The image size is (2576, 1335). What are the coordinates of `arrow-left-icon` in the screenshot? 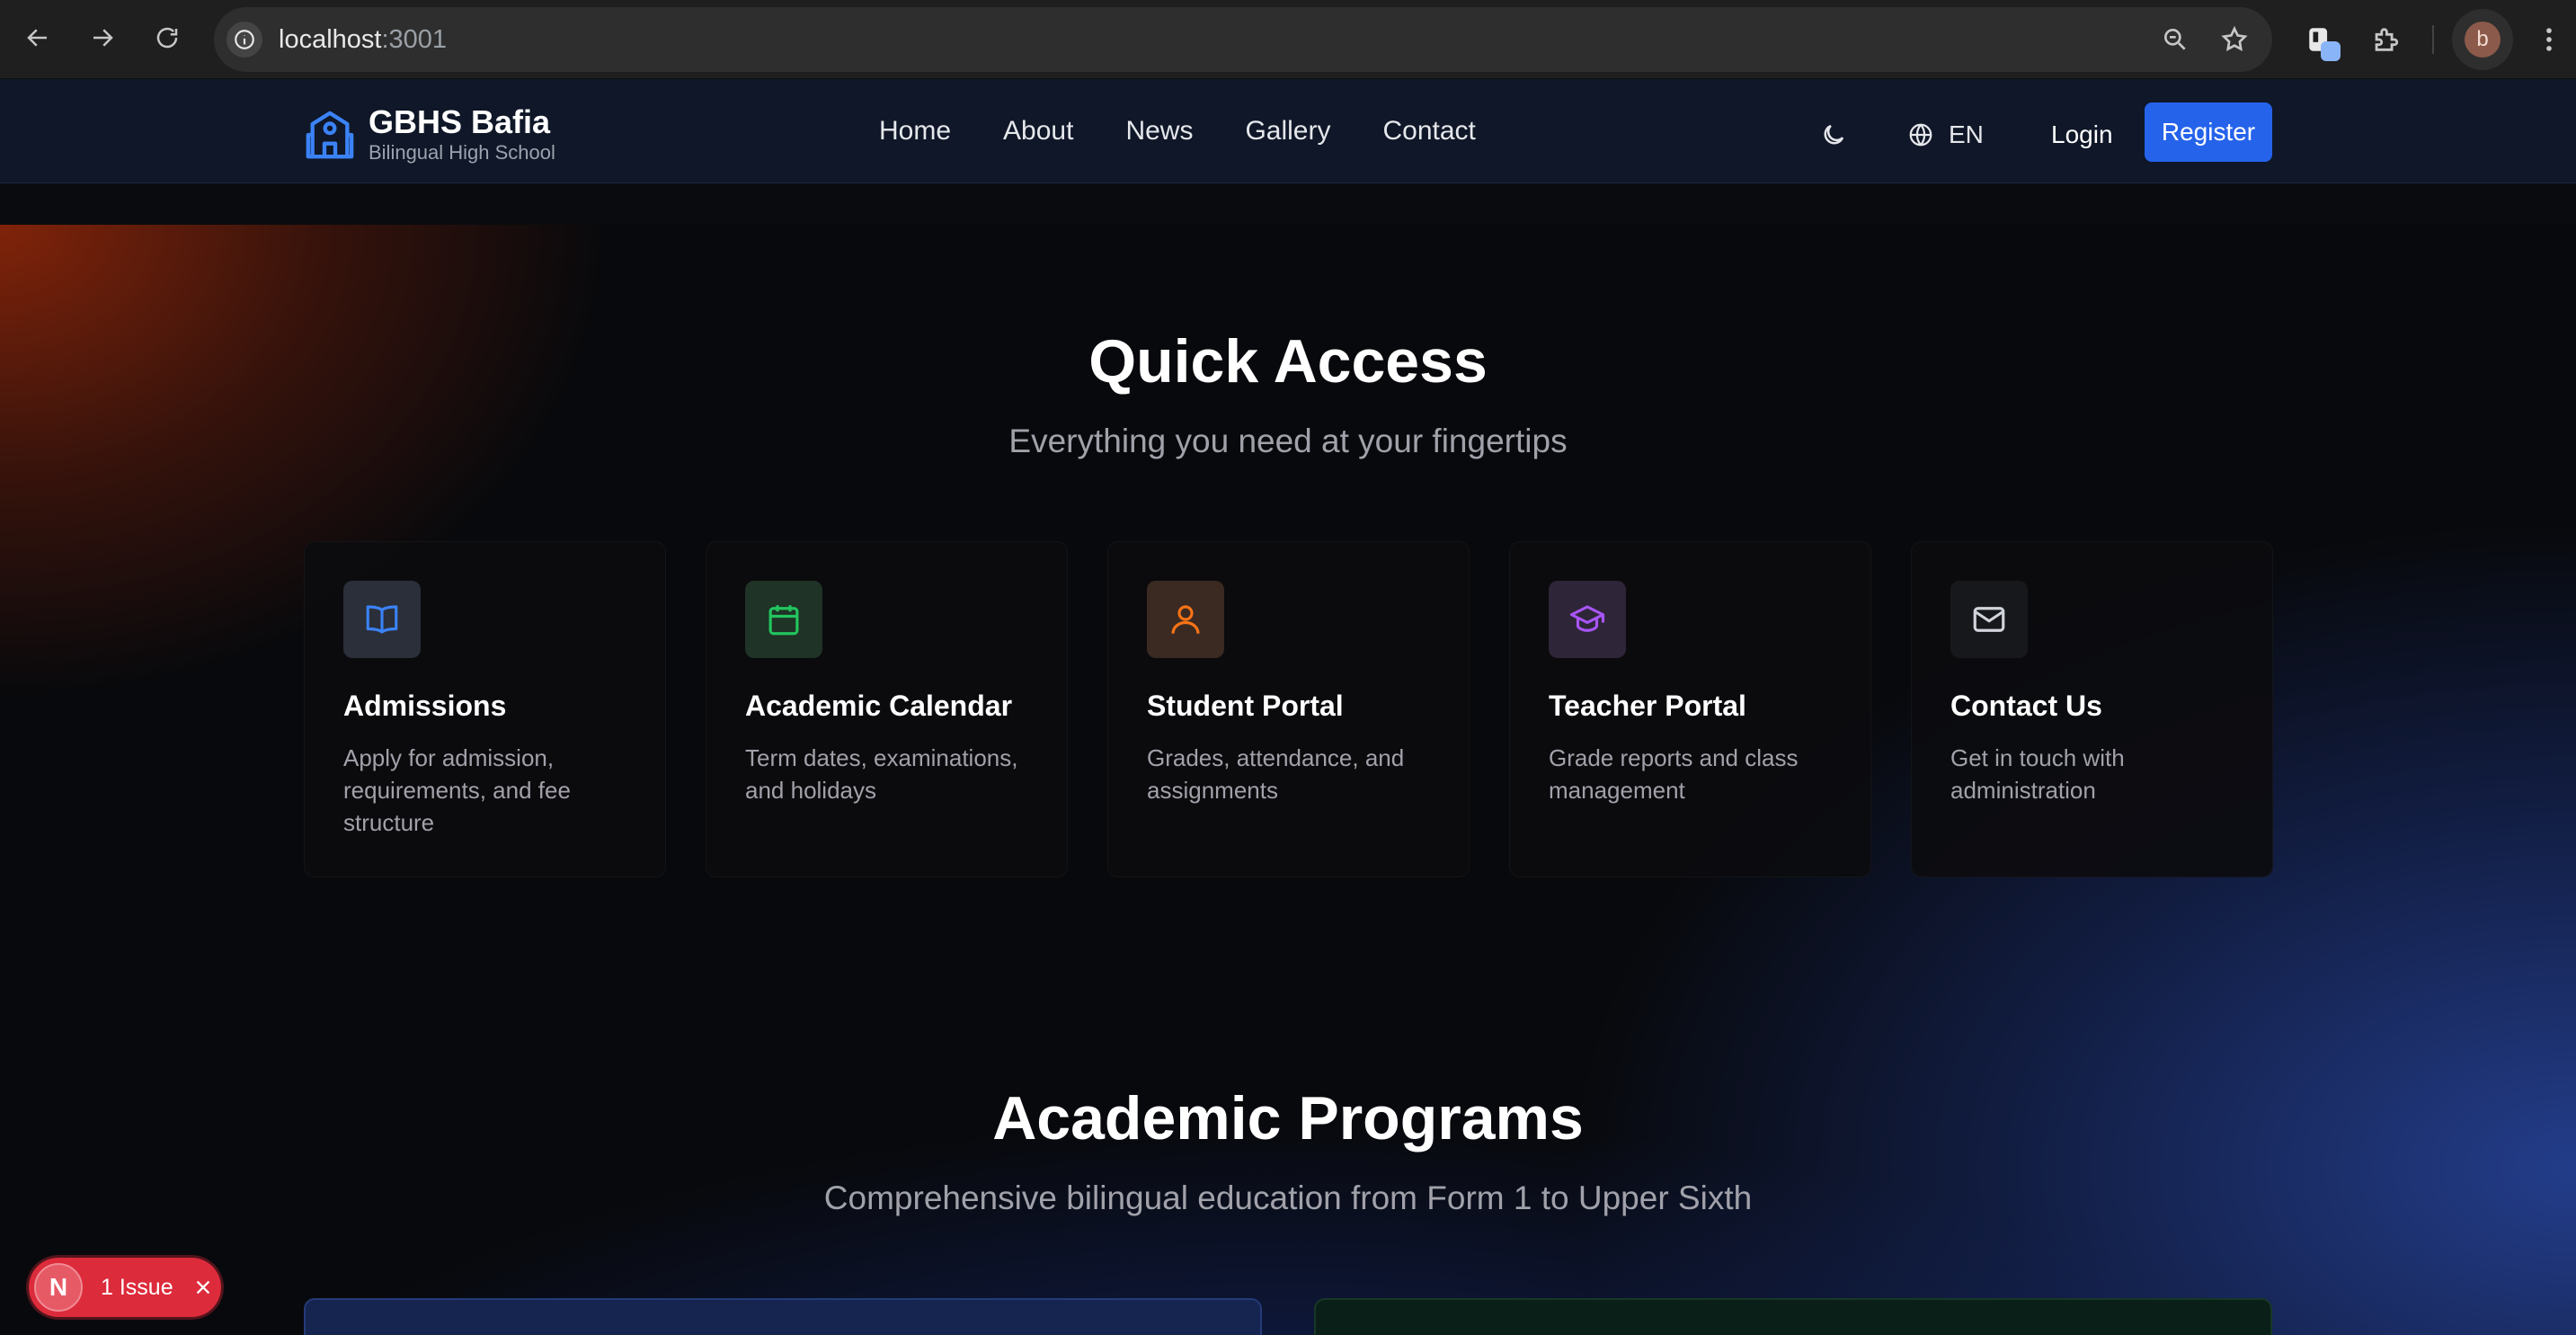 It's located at (37, 38).